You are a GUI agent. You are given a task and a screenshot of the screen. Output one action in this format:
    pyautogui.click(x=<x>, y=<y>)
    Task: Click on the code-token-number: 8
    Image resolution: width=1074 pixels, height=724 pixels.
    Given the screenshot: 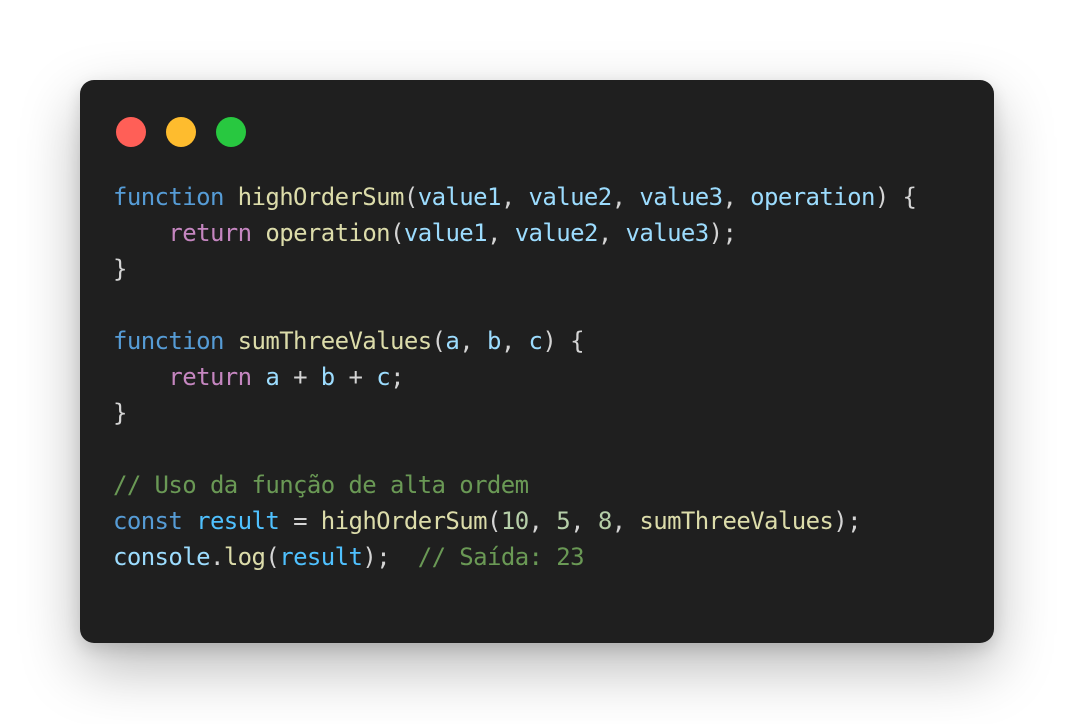 What is the action you would take?
    pyautogui.click(x=604, y=521)
    